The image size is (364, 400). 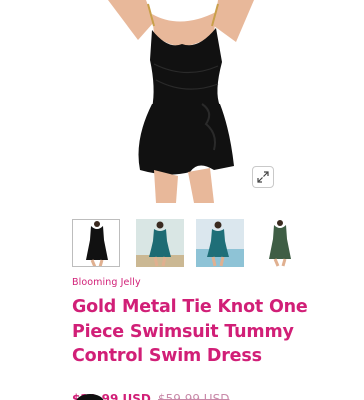 I want to click on expand-icon, so click(x=263, y=177).